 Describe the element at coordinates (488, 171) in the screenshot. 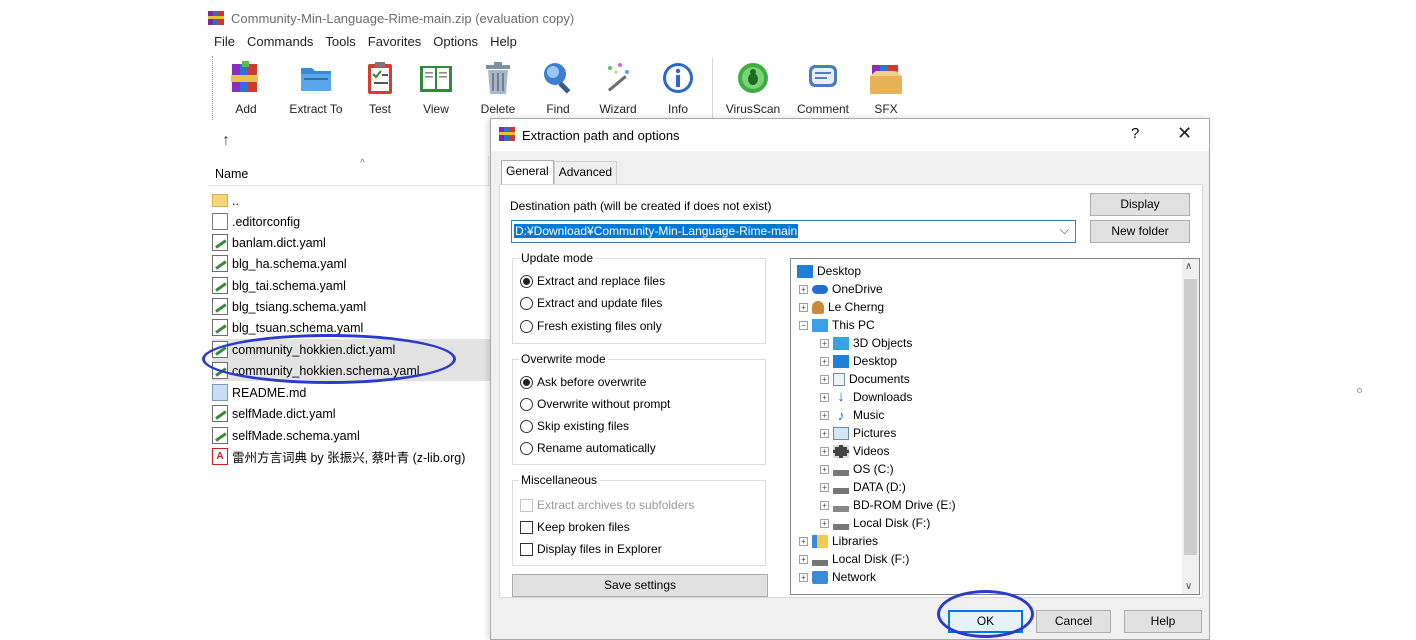

I see `column-divider` at that location.